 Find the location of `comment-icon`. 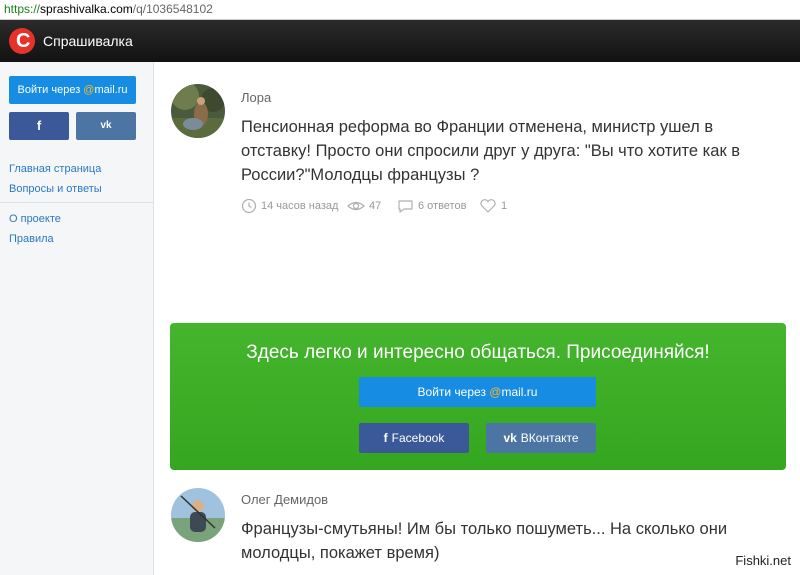

comment-icon is located at coordinates (405, 206).